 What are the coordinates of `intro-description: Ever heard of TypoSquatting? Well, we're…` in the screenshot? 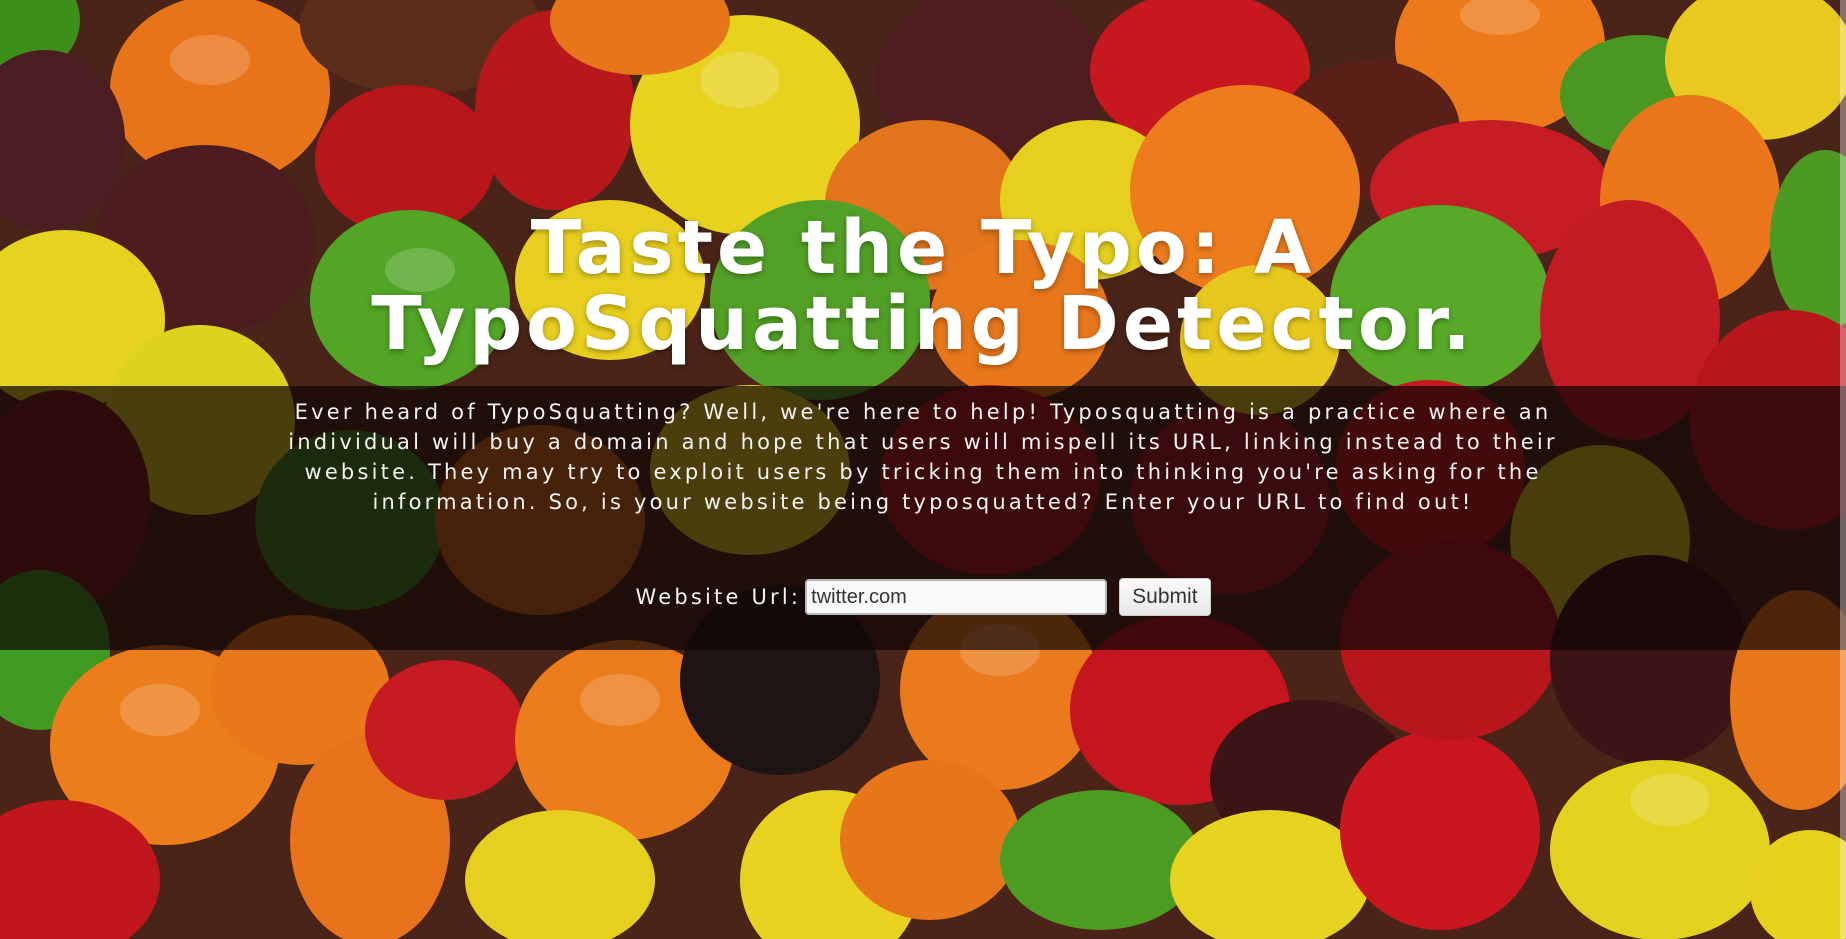 It's located at (923, 457).